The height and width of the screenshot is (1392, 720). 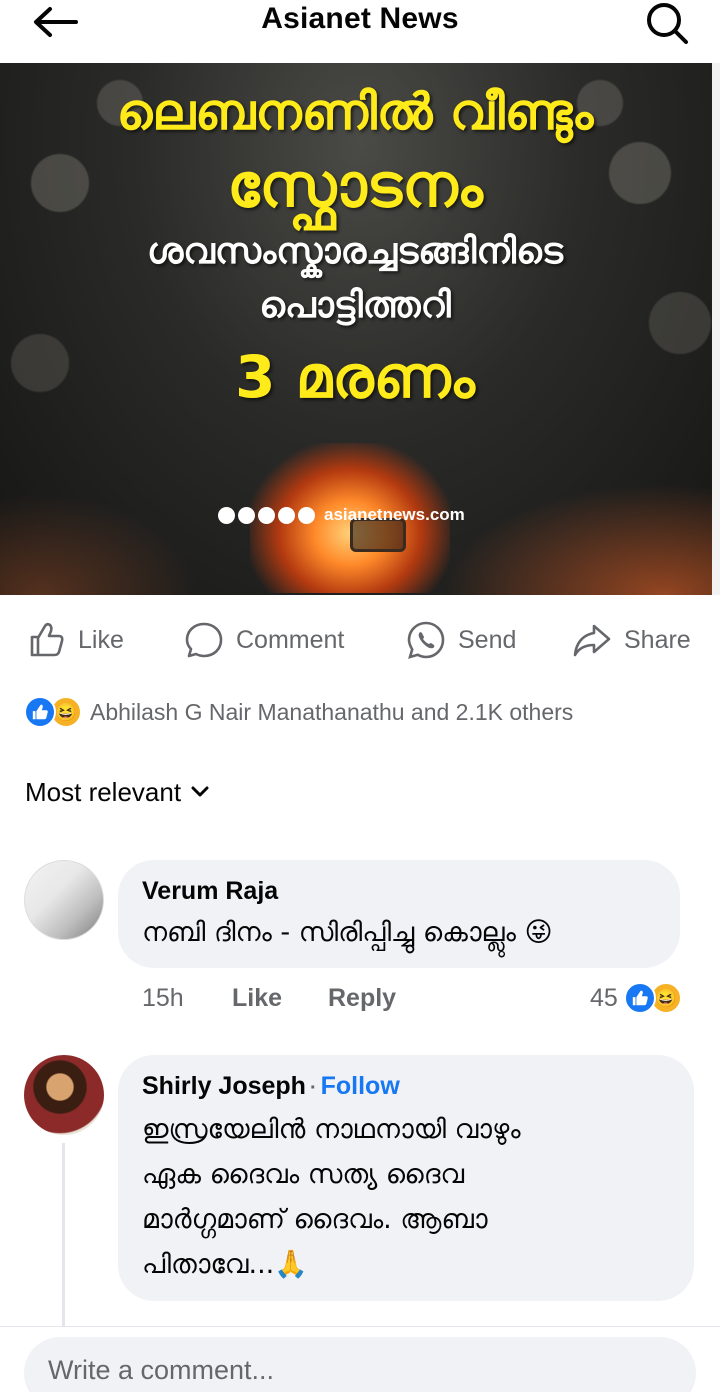 I want to click on x-icon, so click(x=286, y=515).